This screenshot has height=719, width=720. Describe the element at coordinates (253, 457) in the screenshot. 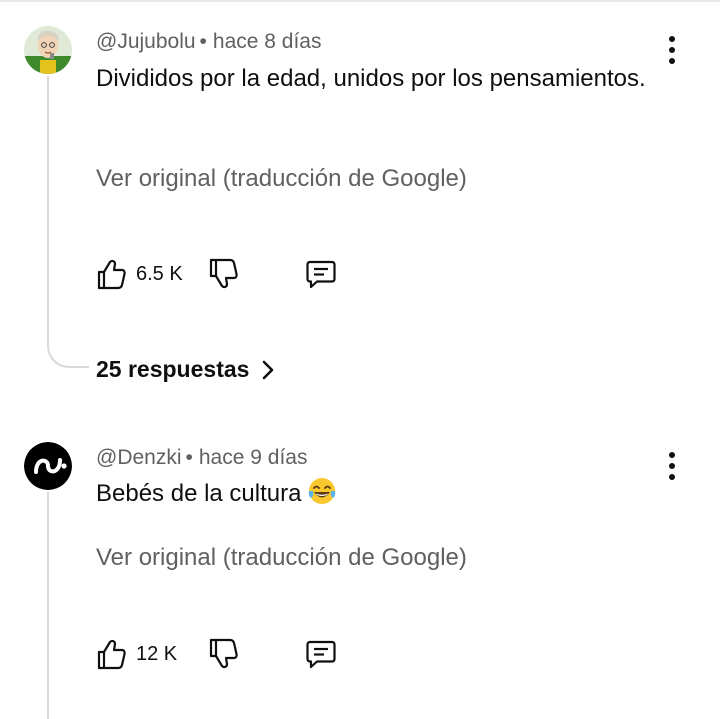

I see `comment-time: hace 9 días` at that location.